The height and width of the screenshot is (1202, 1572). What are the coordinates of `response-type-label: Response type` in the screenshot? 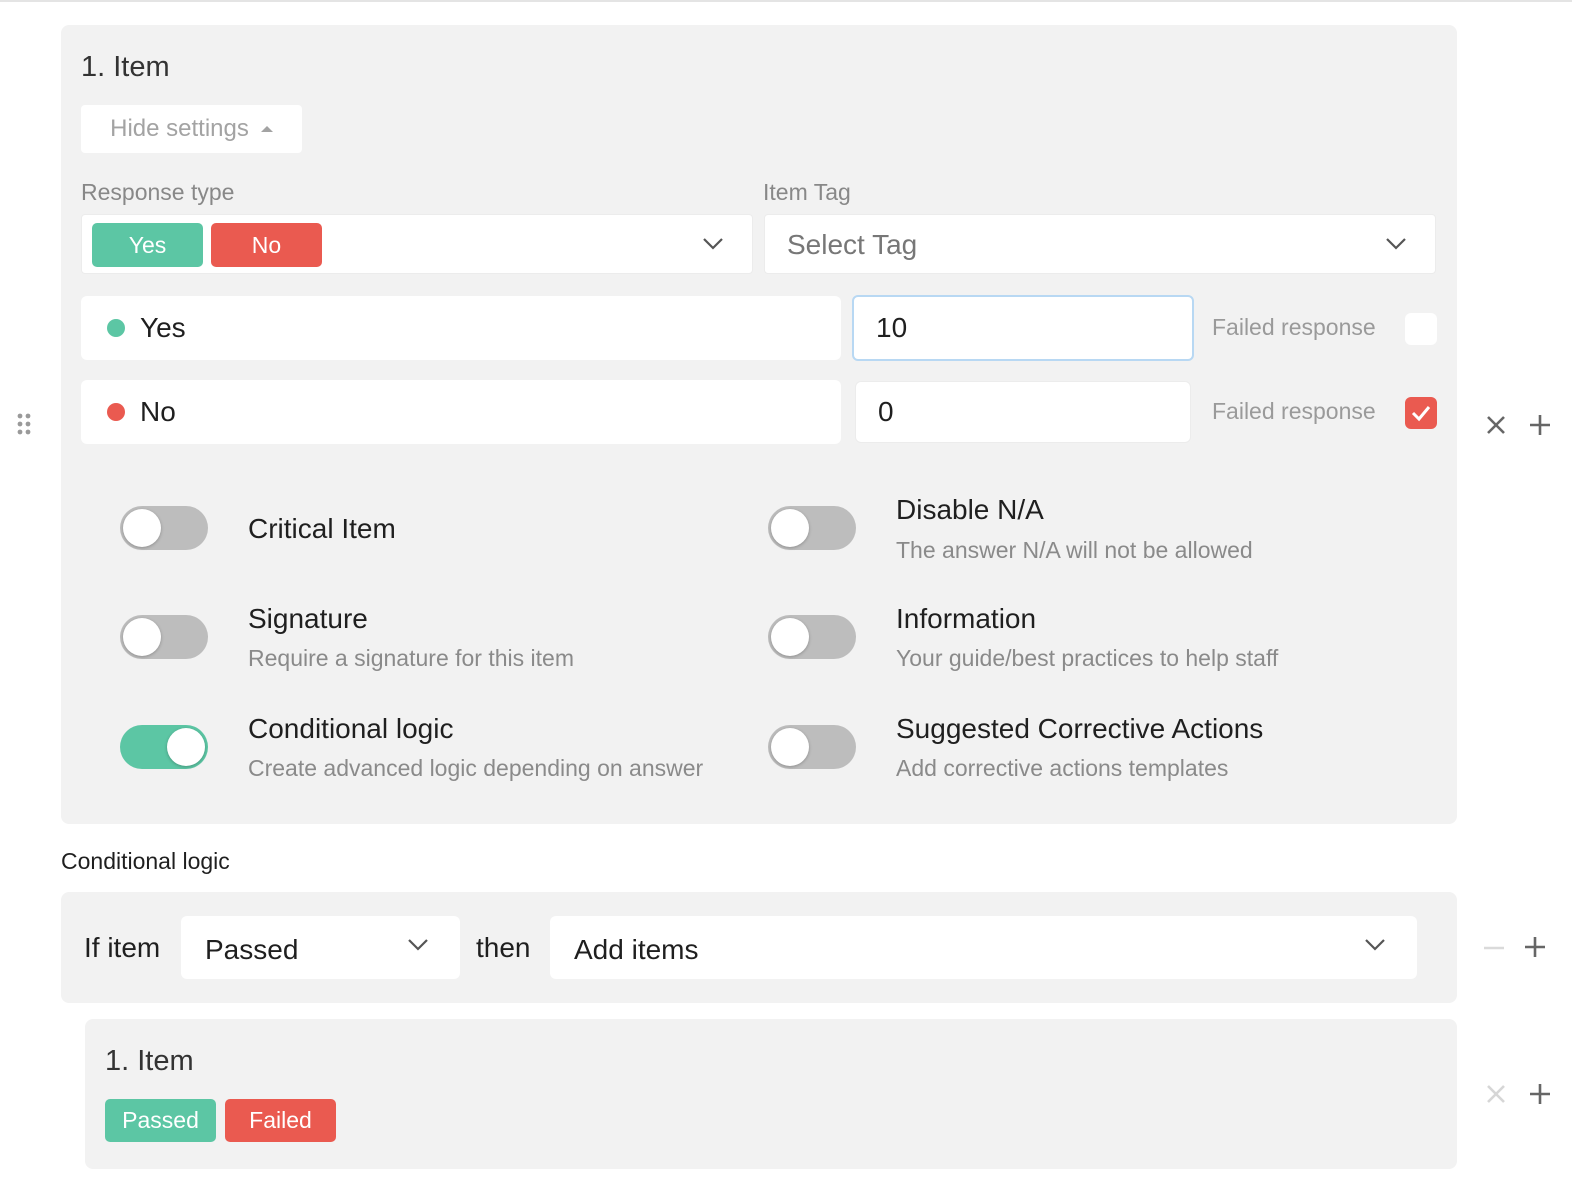 It's located at (158, 192).